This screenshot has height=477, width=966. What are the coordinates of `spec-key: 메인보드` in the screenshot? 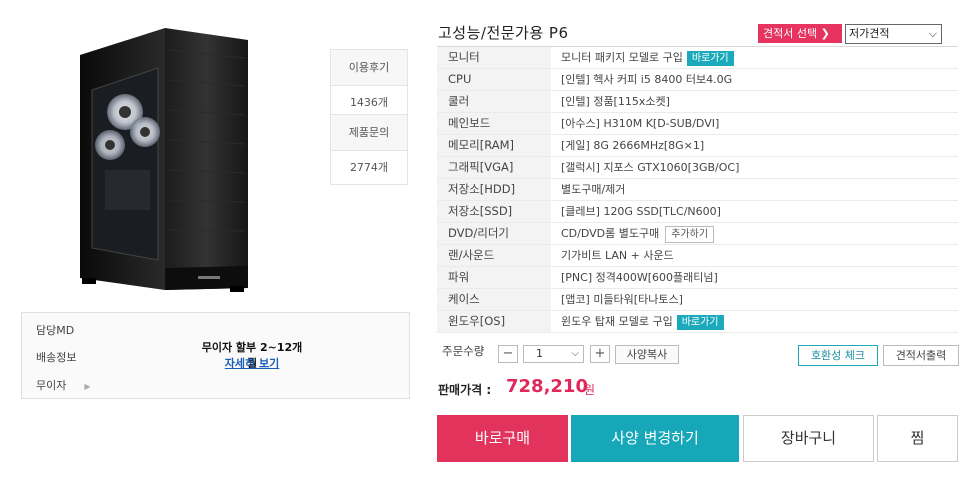 It's located at (494, 123).